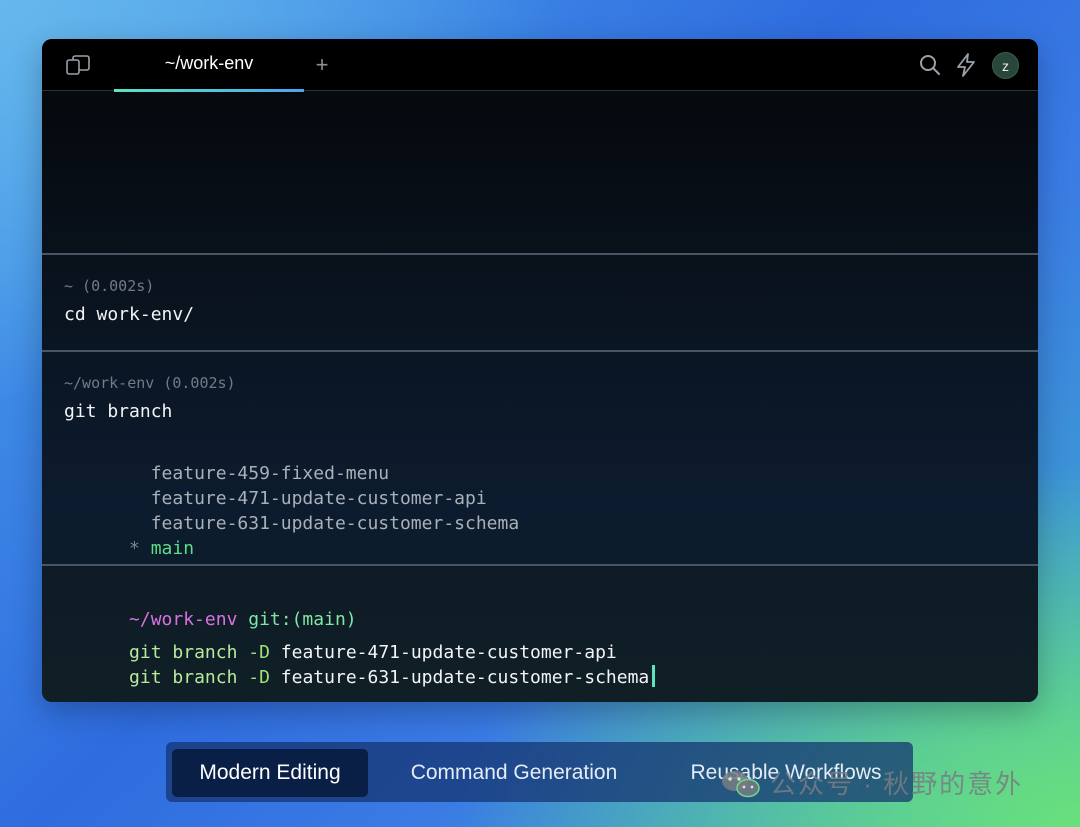 The image size is (1080, 827). Describe the element at coordinates (540, 302) in the screenshot. I see `command-block: ~ (0.002s) cd work-env/` at that location.